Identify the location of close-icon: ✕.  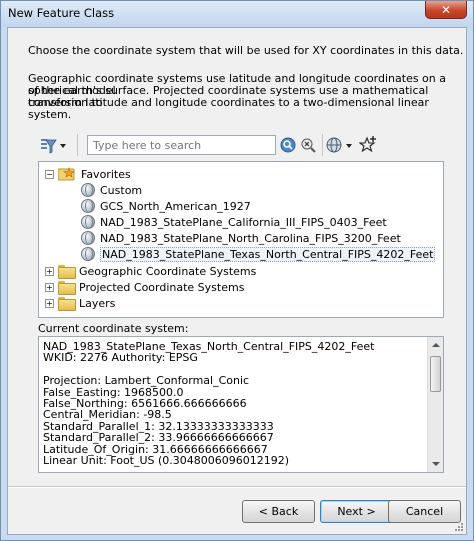
(446, 9).